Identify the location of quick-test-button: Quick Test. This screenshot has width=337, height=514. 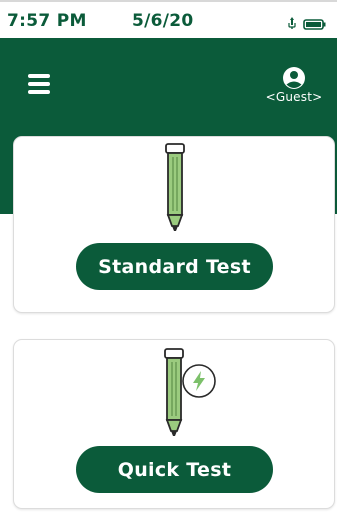
(174, 469).